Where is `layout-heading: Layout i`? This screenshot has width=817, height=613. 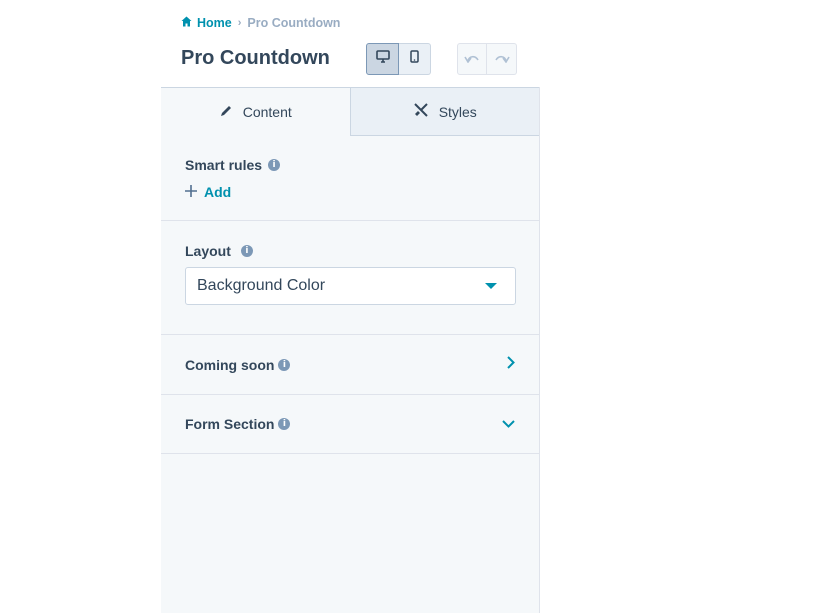
layout-heading: Layout i is located at coordinates (219, 251).